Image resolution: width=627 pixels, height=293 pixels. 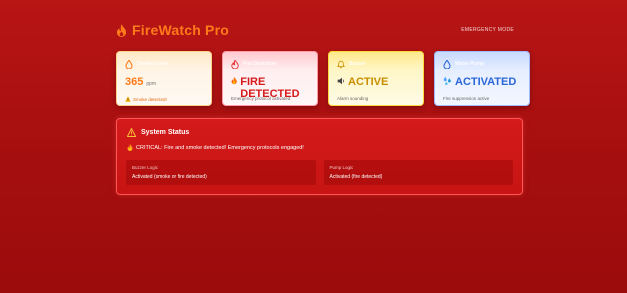 What do you see at coordinates (357, 64) in the screenshot?
I see `card-label: Buzzer` at bounding box center [357, 64].